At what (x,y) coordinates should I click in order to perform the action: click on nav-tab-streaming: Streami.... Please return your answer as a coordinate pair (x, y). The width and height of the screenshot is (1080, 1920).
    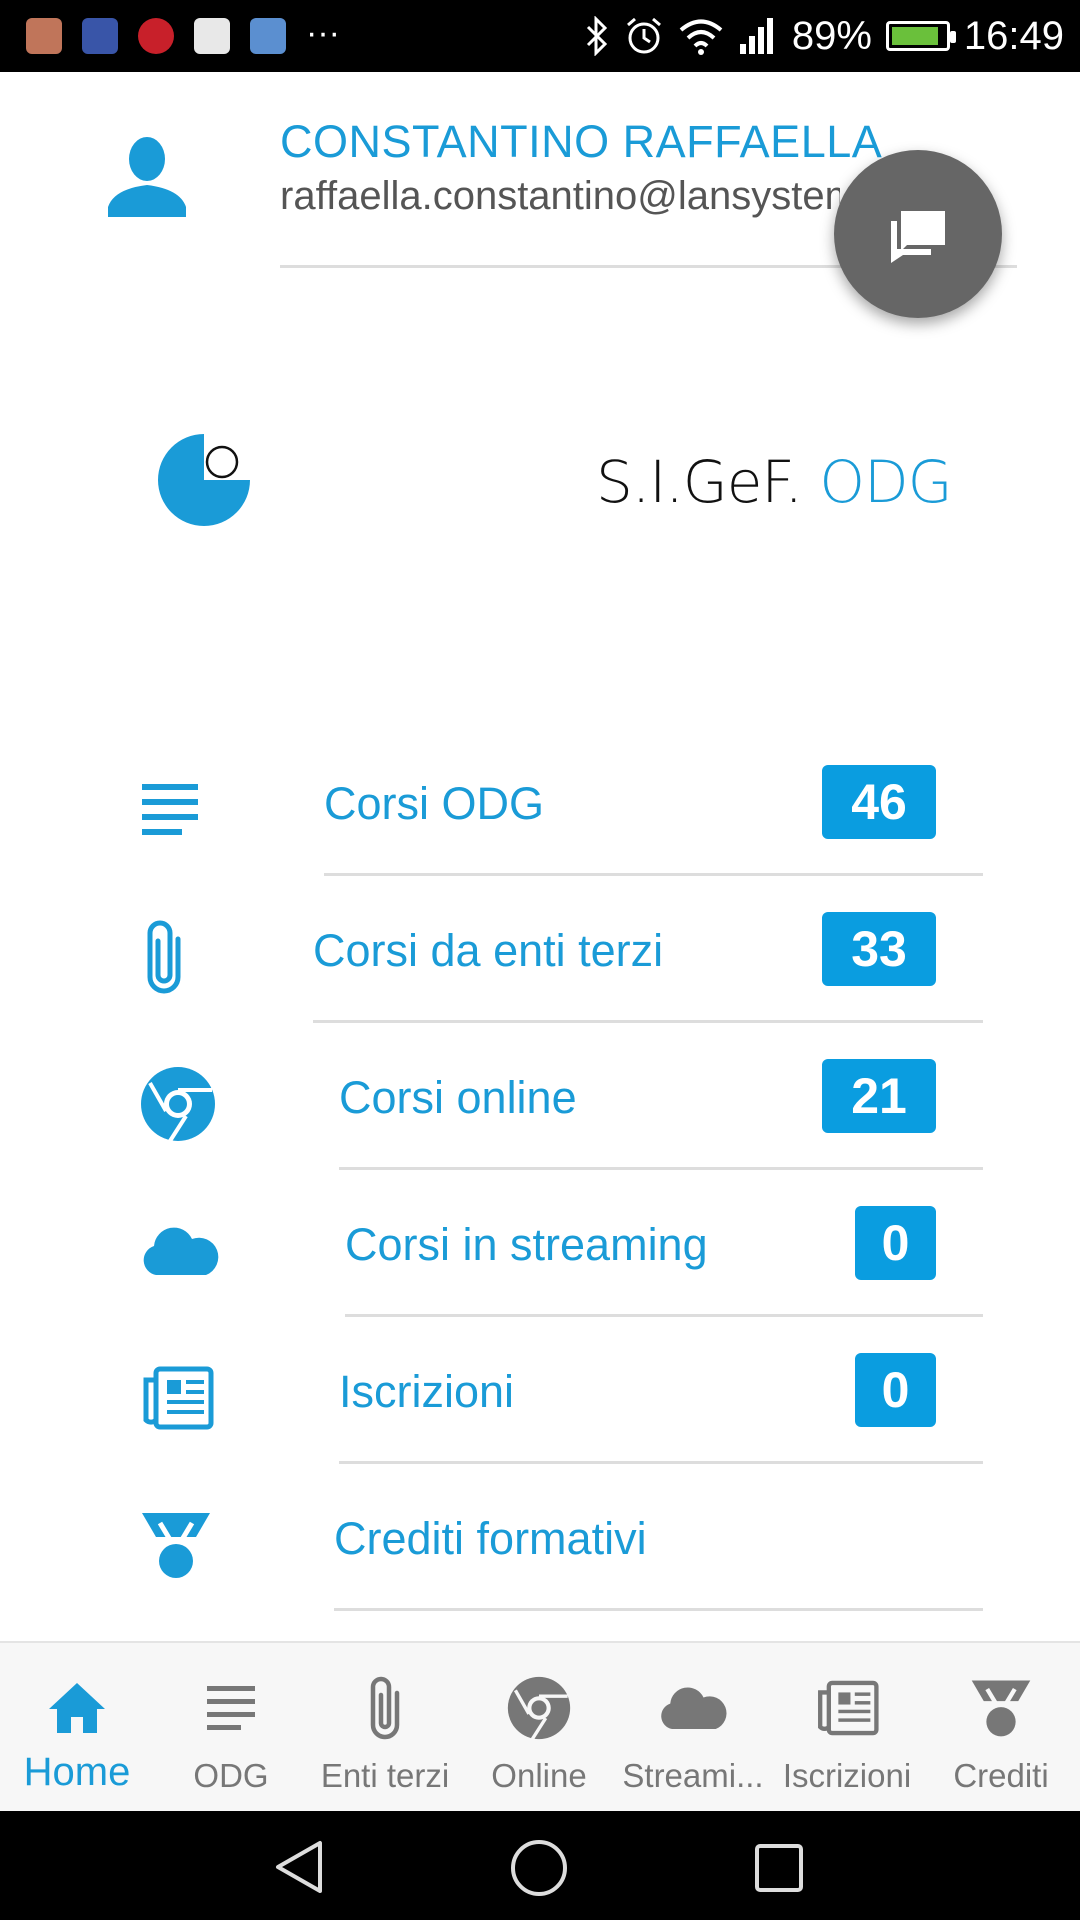
    Looking at the image, I should click on (693, 1728).